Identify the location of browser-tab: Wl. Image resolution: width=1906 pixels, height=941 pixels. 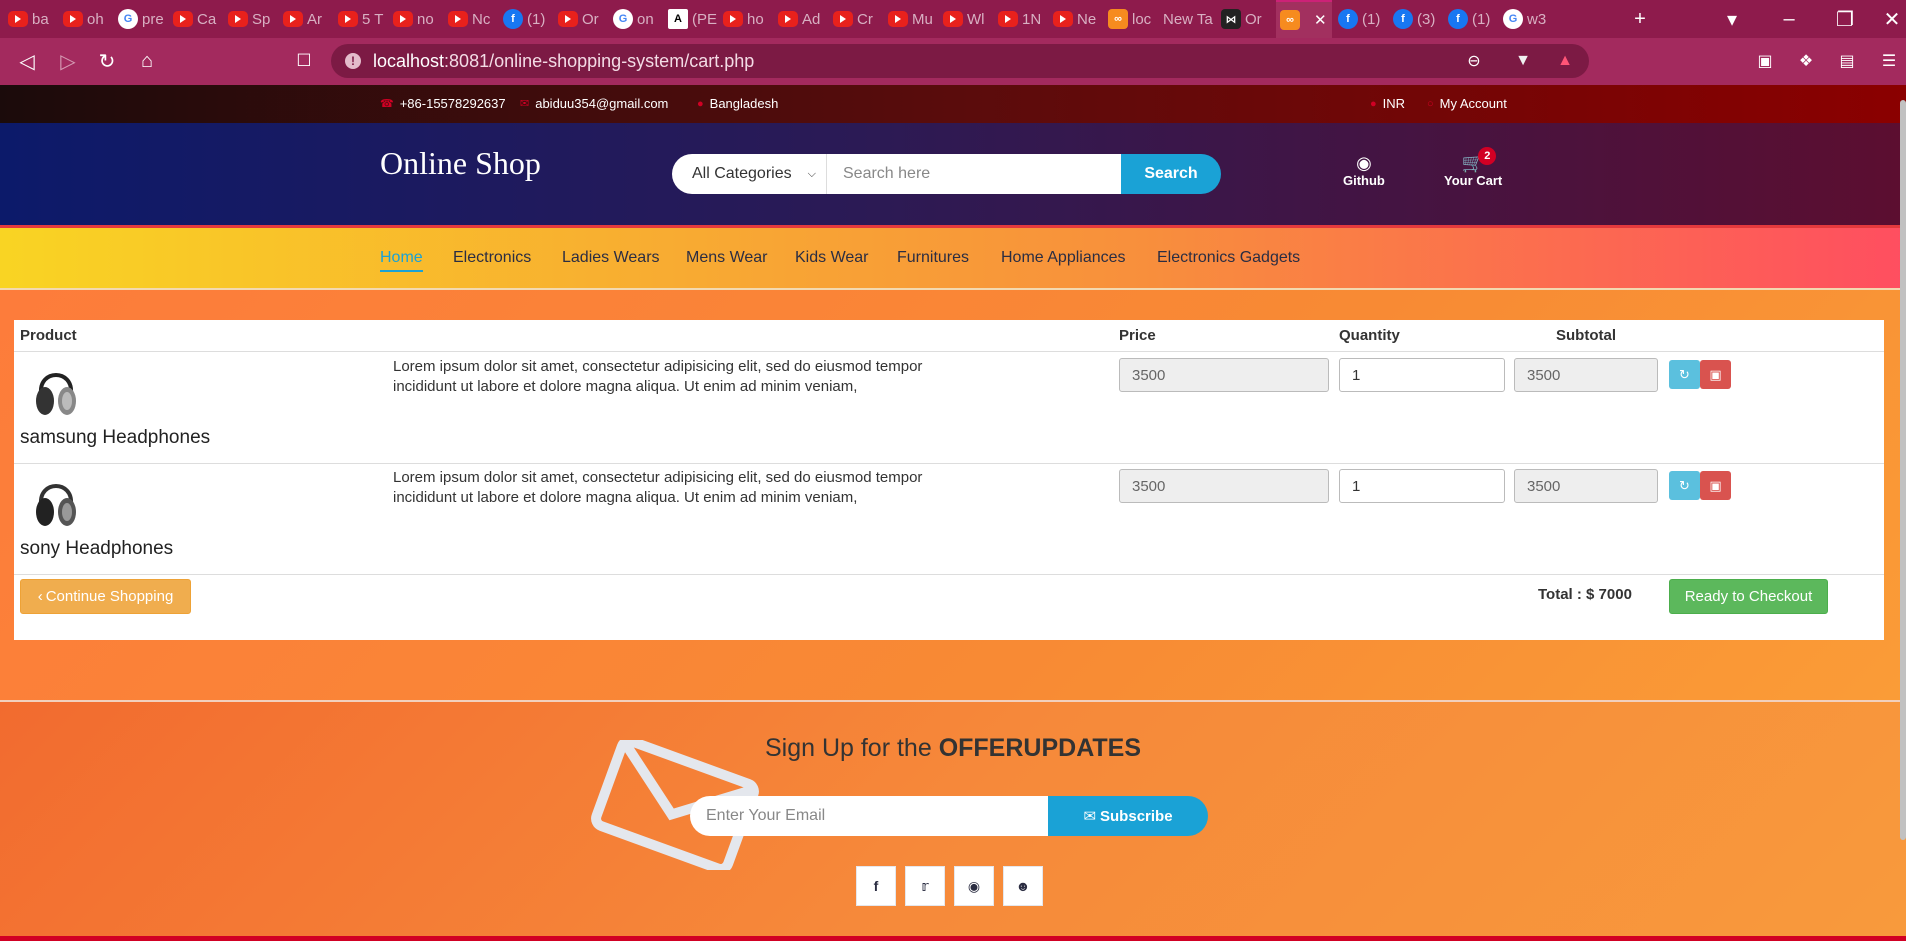
(967, 19).